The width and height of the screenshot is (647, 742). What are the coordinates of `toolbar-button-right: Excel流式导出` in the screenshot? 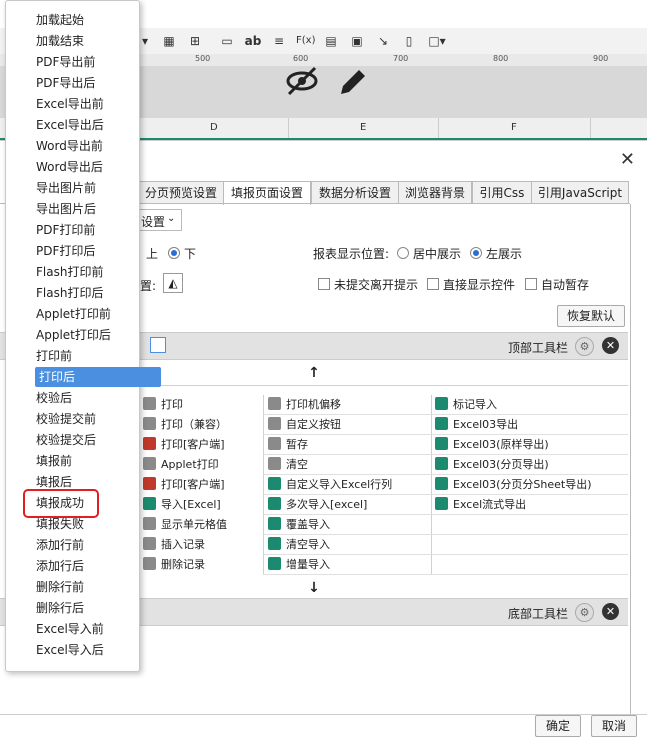 It's located at (480, 505).